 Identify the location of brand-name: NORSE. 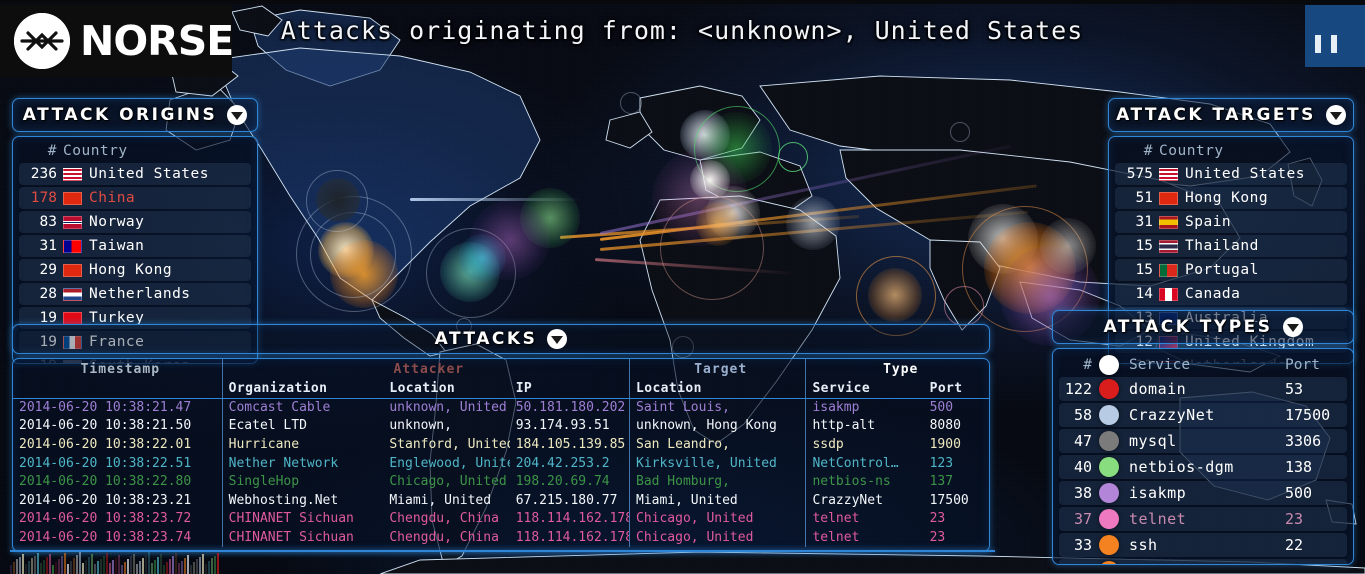
(157, 41).